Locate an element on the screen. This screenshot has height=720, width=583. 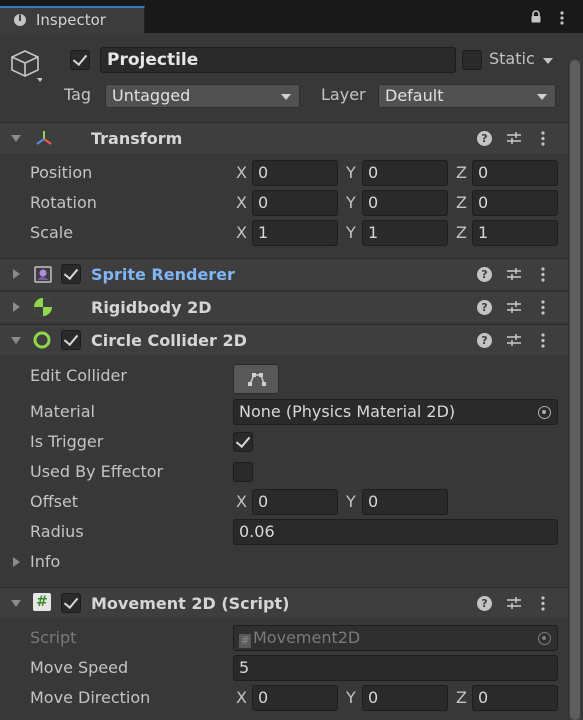
scale-y-field: 1 is located at coordinates (405, 233).